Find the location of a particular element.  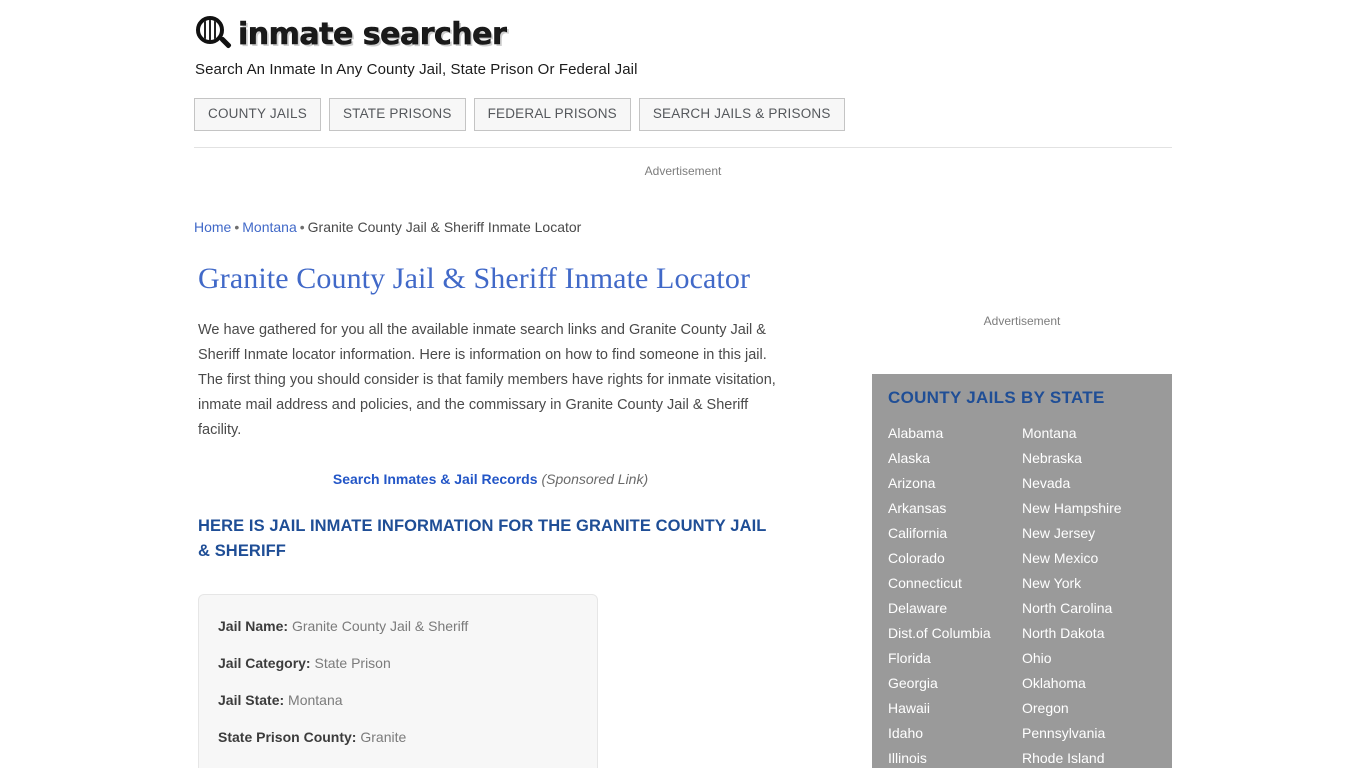

sidebar-state-nevada: Nevada is located at coordinates (1097, 483).